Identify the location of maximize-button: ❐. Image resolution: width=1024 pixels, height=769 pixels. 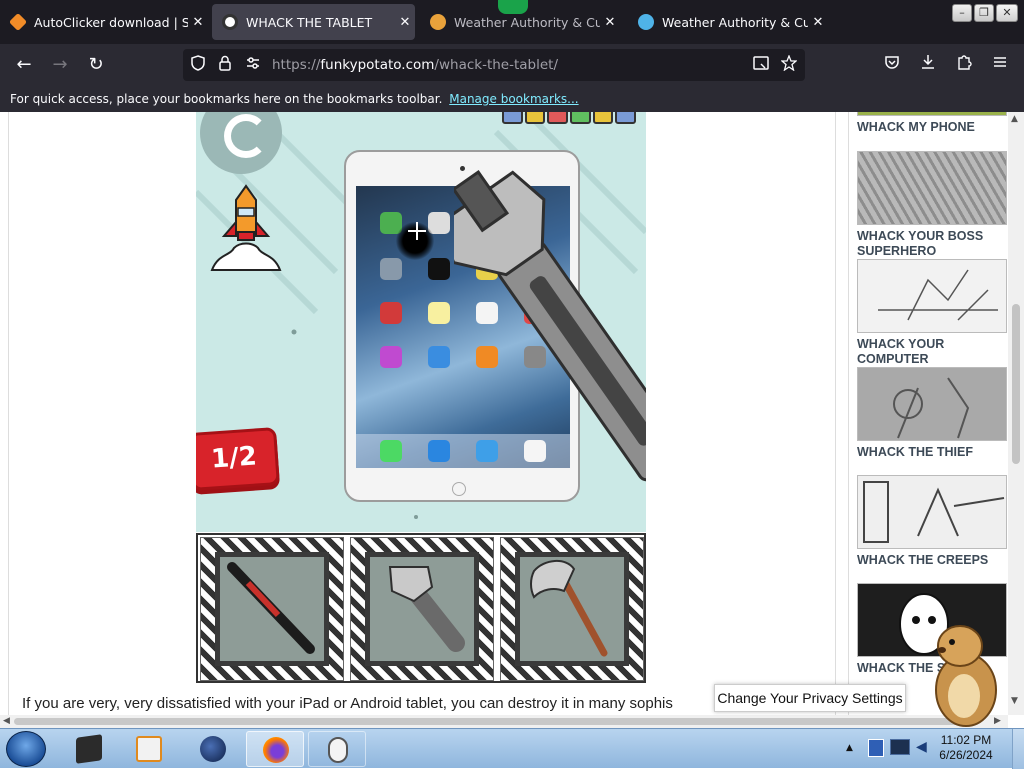
(984, 13).